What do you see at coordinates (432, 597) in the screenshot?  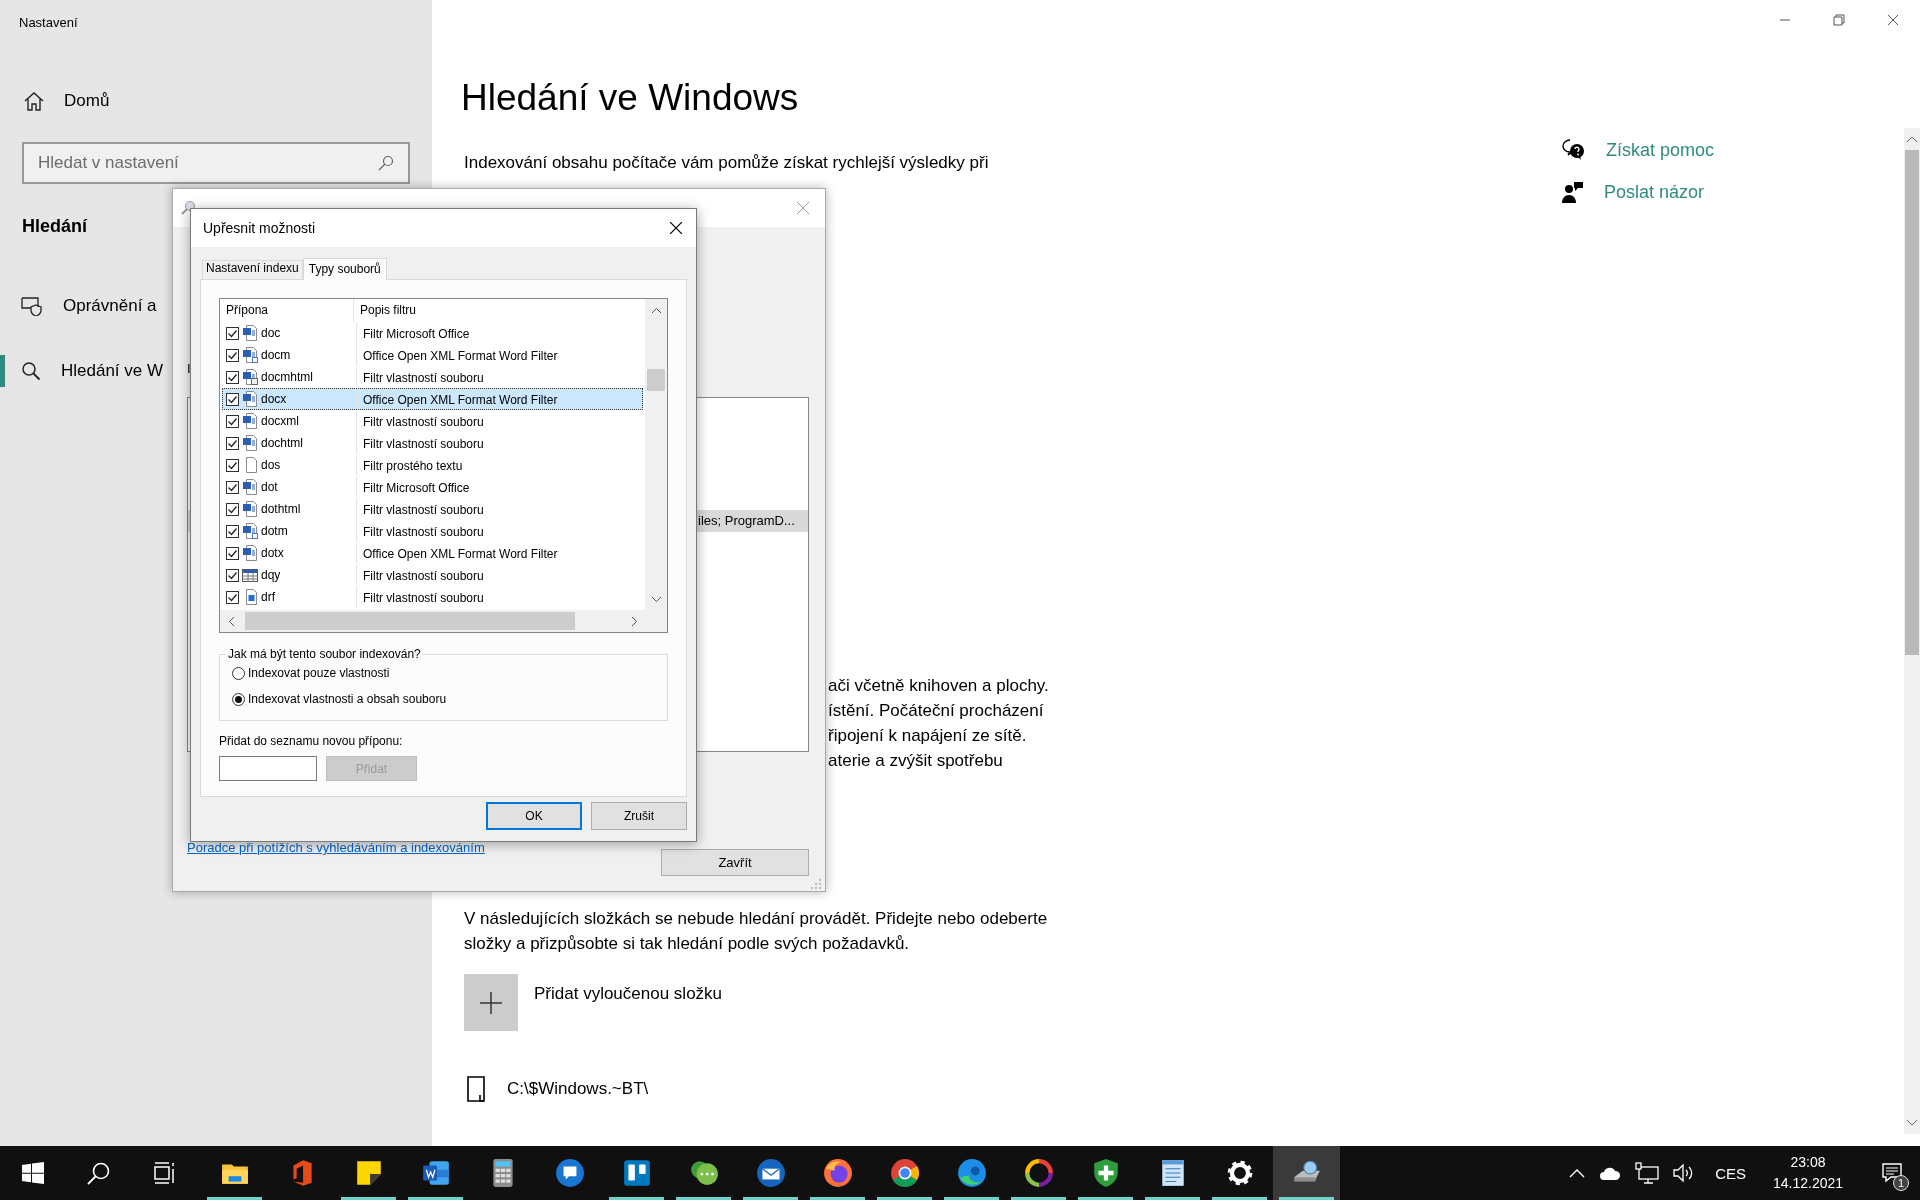 I see `table-row: drf Filtr vlastností souboru` at bounding box center [432, 597].